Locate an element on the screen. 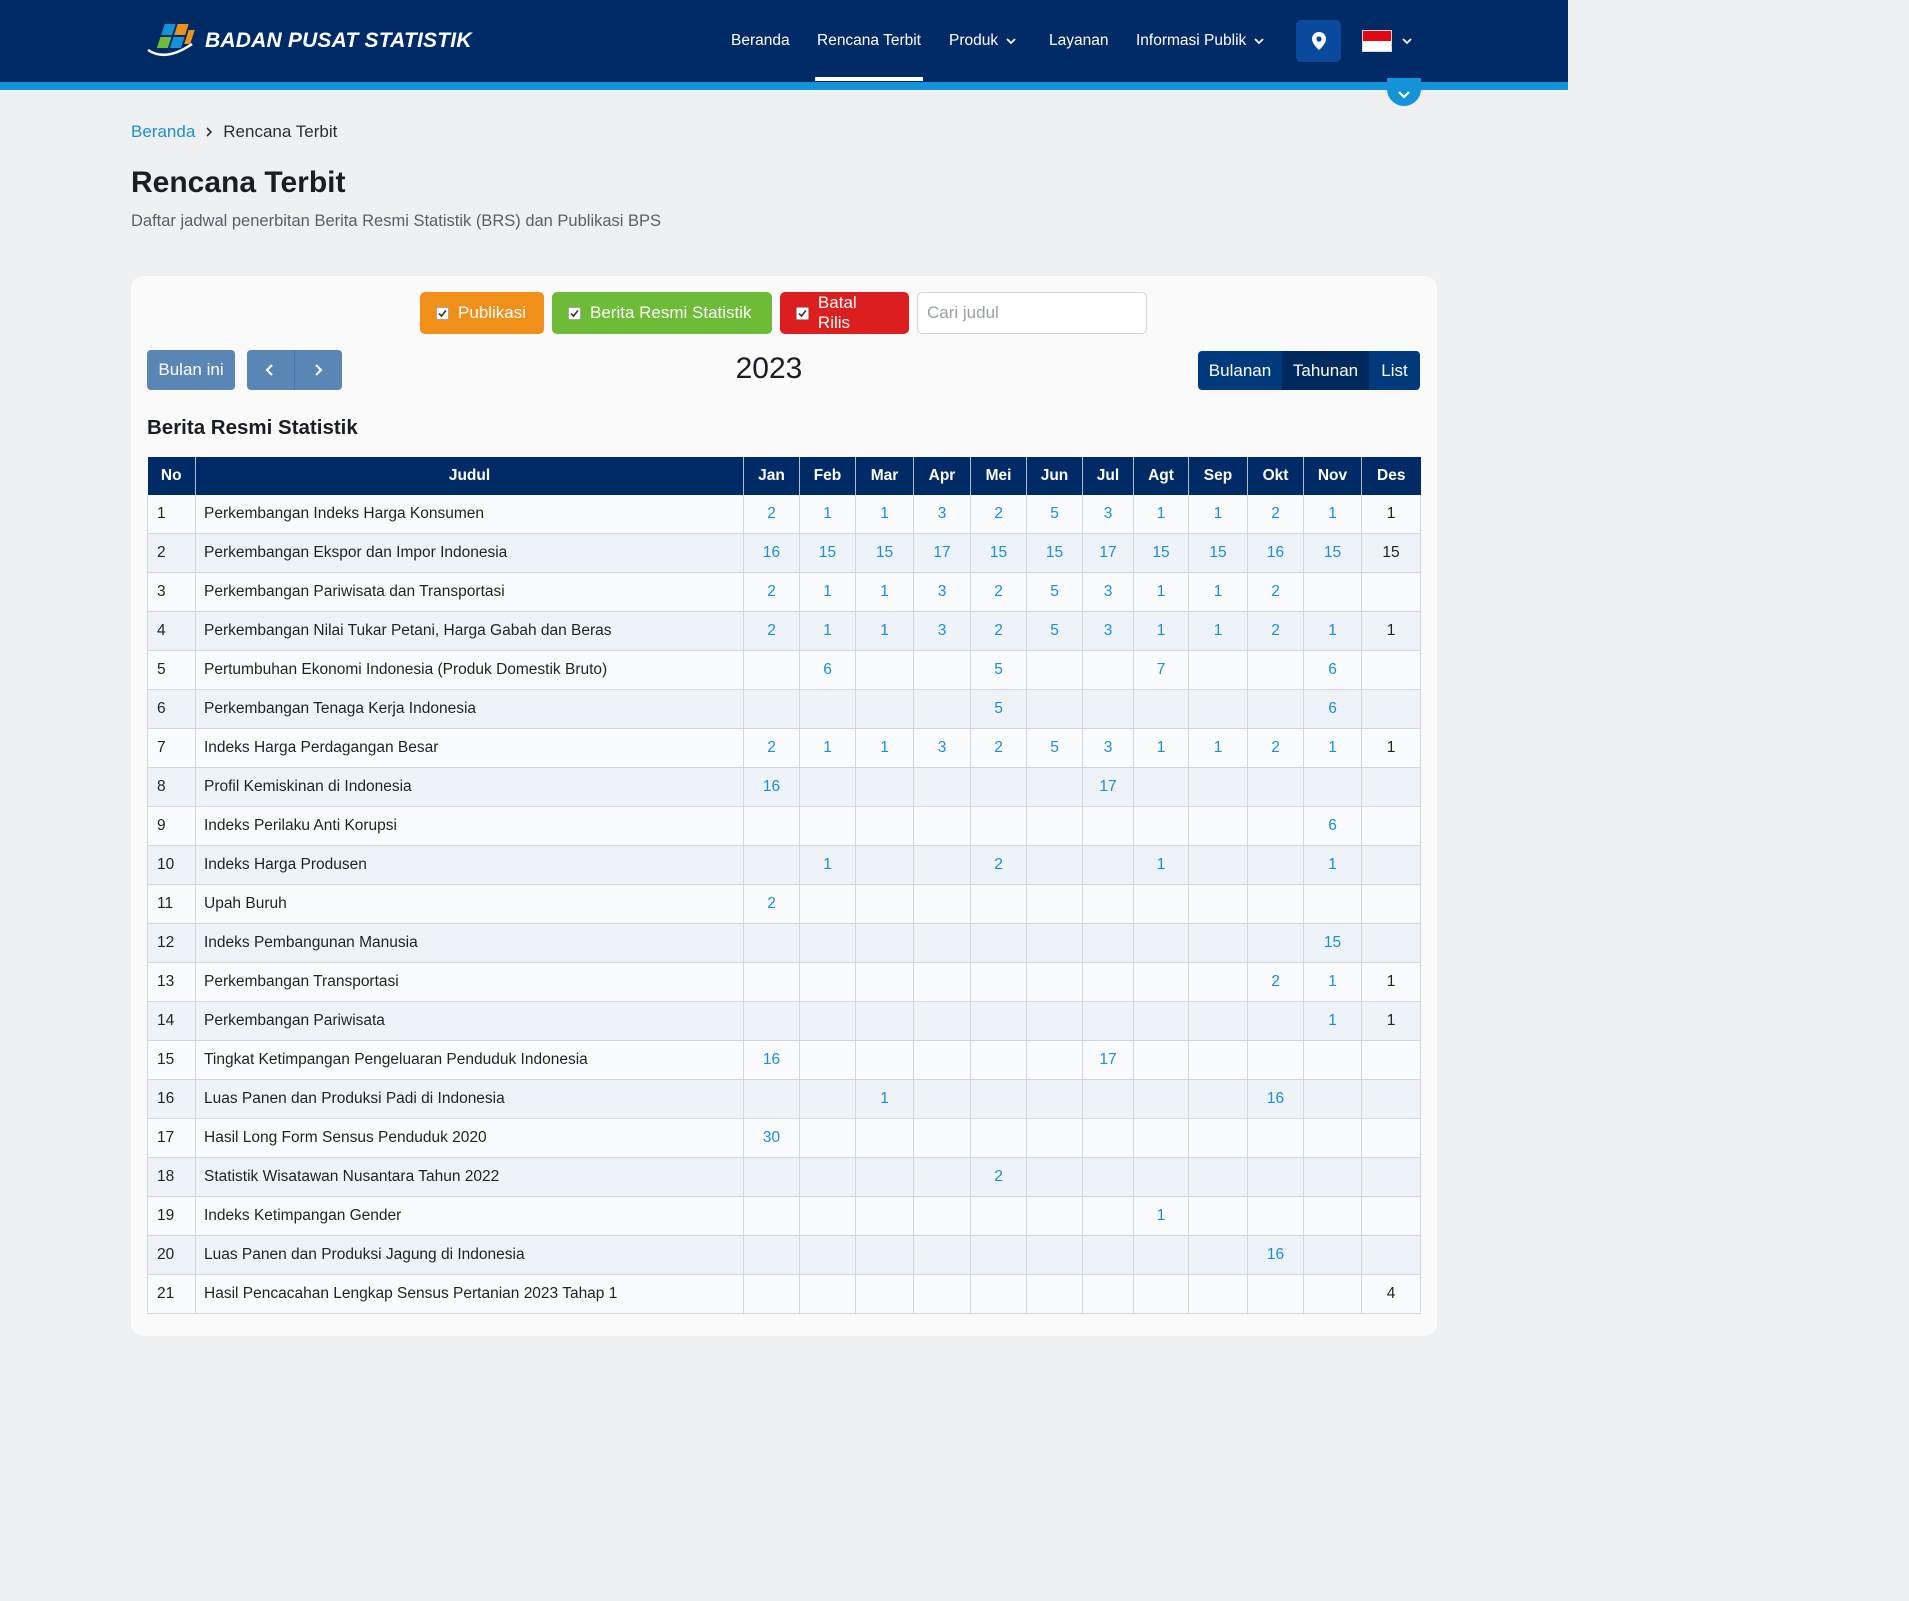 Image resolution: width=1909 pixels, height=1601 pixels. view-list-button: List is located at coordinates (1394, 370).